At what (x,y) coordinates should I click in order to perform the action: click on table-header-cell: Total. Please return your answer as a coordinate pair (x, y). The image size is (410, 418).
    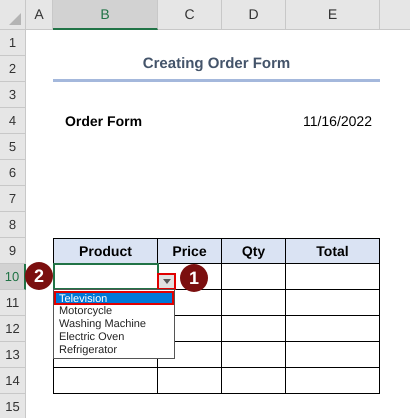
    Looking at the image, I should click on (333, 251).